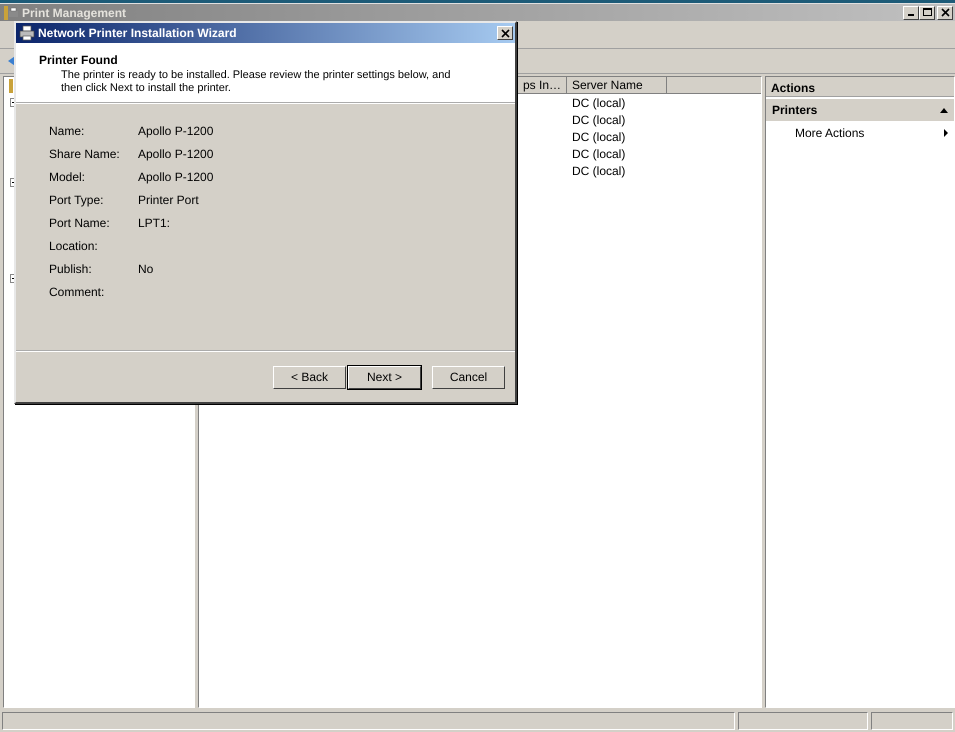 Image resolution: width=955 pixels, height=732 pixels. Describe the element at coordinates (71, 270) in the screenshot. I see `field-label: Publish:` at that location.